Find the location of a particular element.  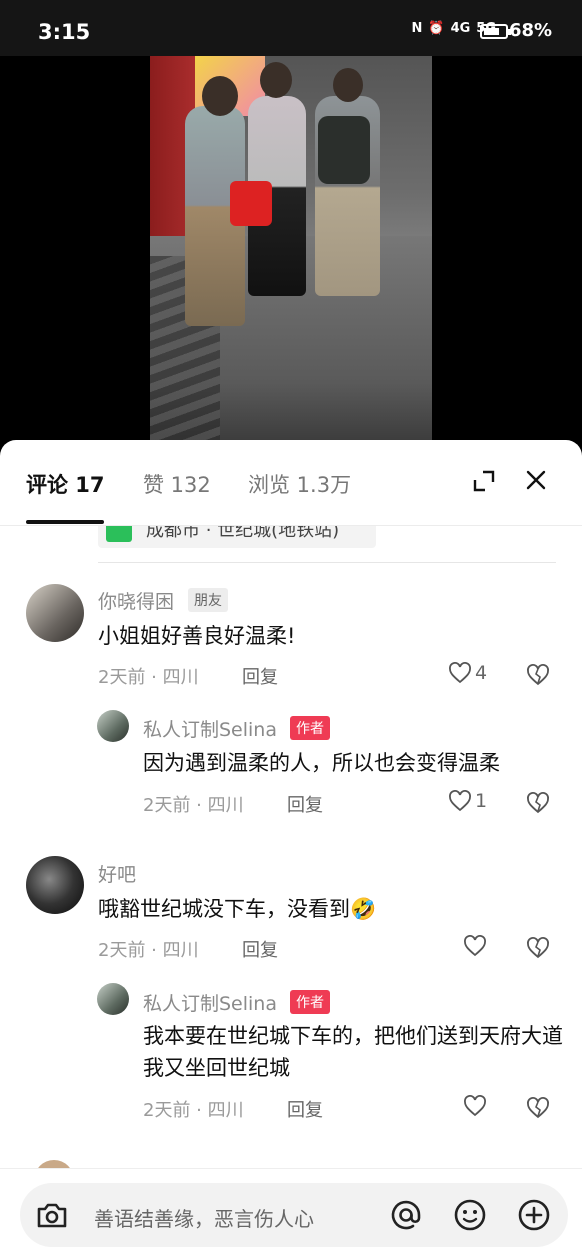

location-pin-icon is located at coordinates (119, 534).